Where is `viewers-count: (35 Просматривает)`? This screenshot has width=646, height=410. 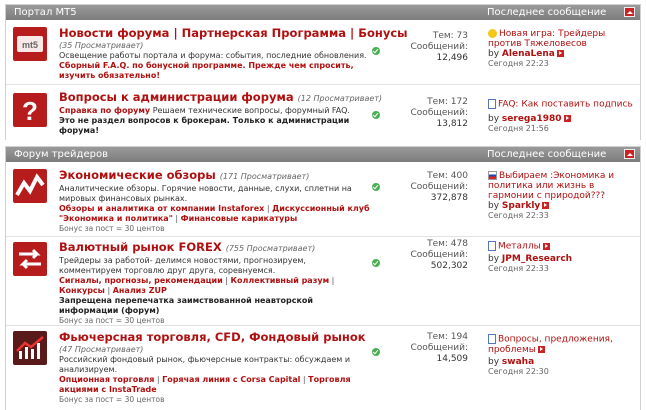 viewers-count: (35 Просматривает) is located at coordinates (101, 45).